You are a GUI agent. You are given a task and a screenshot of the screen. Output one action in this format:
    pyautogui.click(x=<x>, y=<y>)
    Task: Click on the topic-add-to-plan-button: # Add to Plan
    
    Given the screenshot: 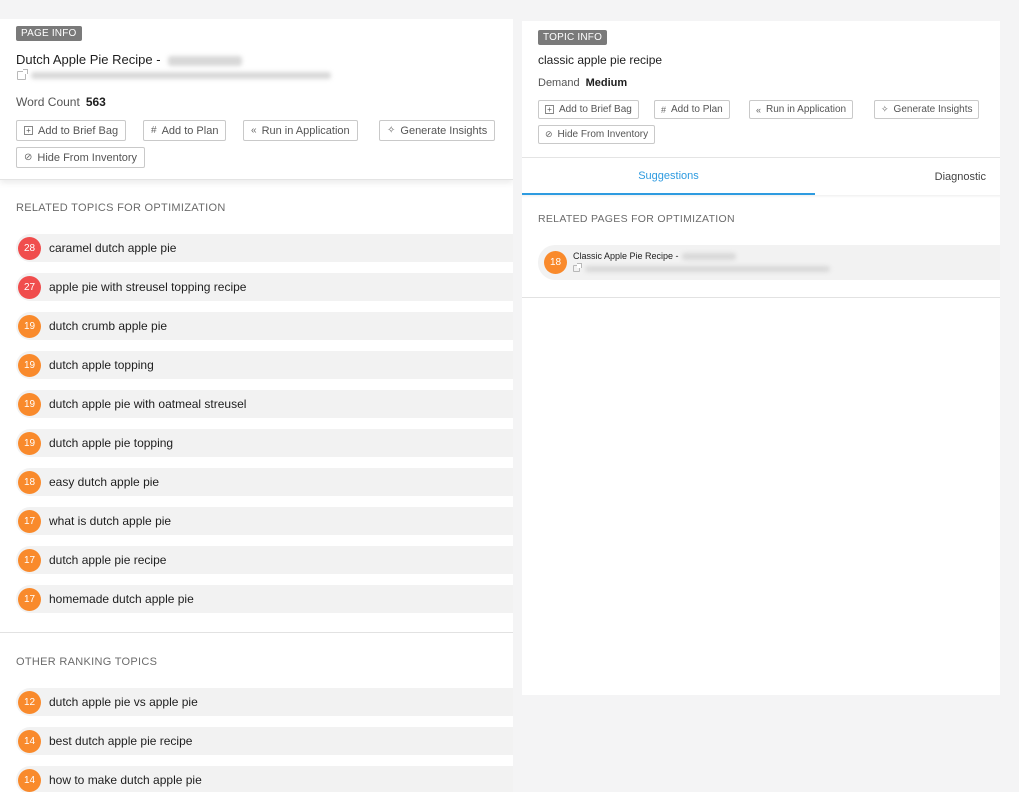 What is the action you would take?
    pyautogui.click(x=692, y=109)
    